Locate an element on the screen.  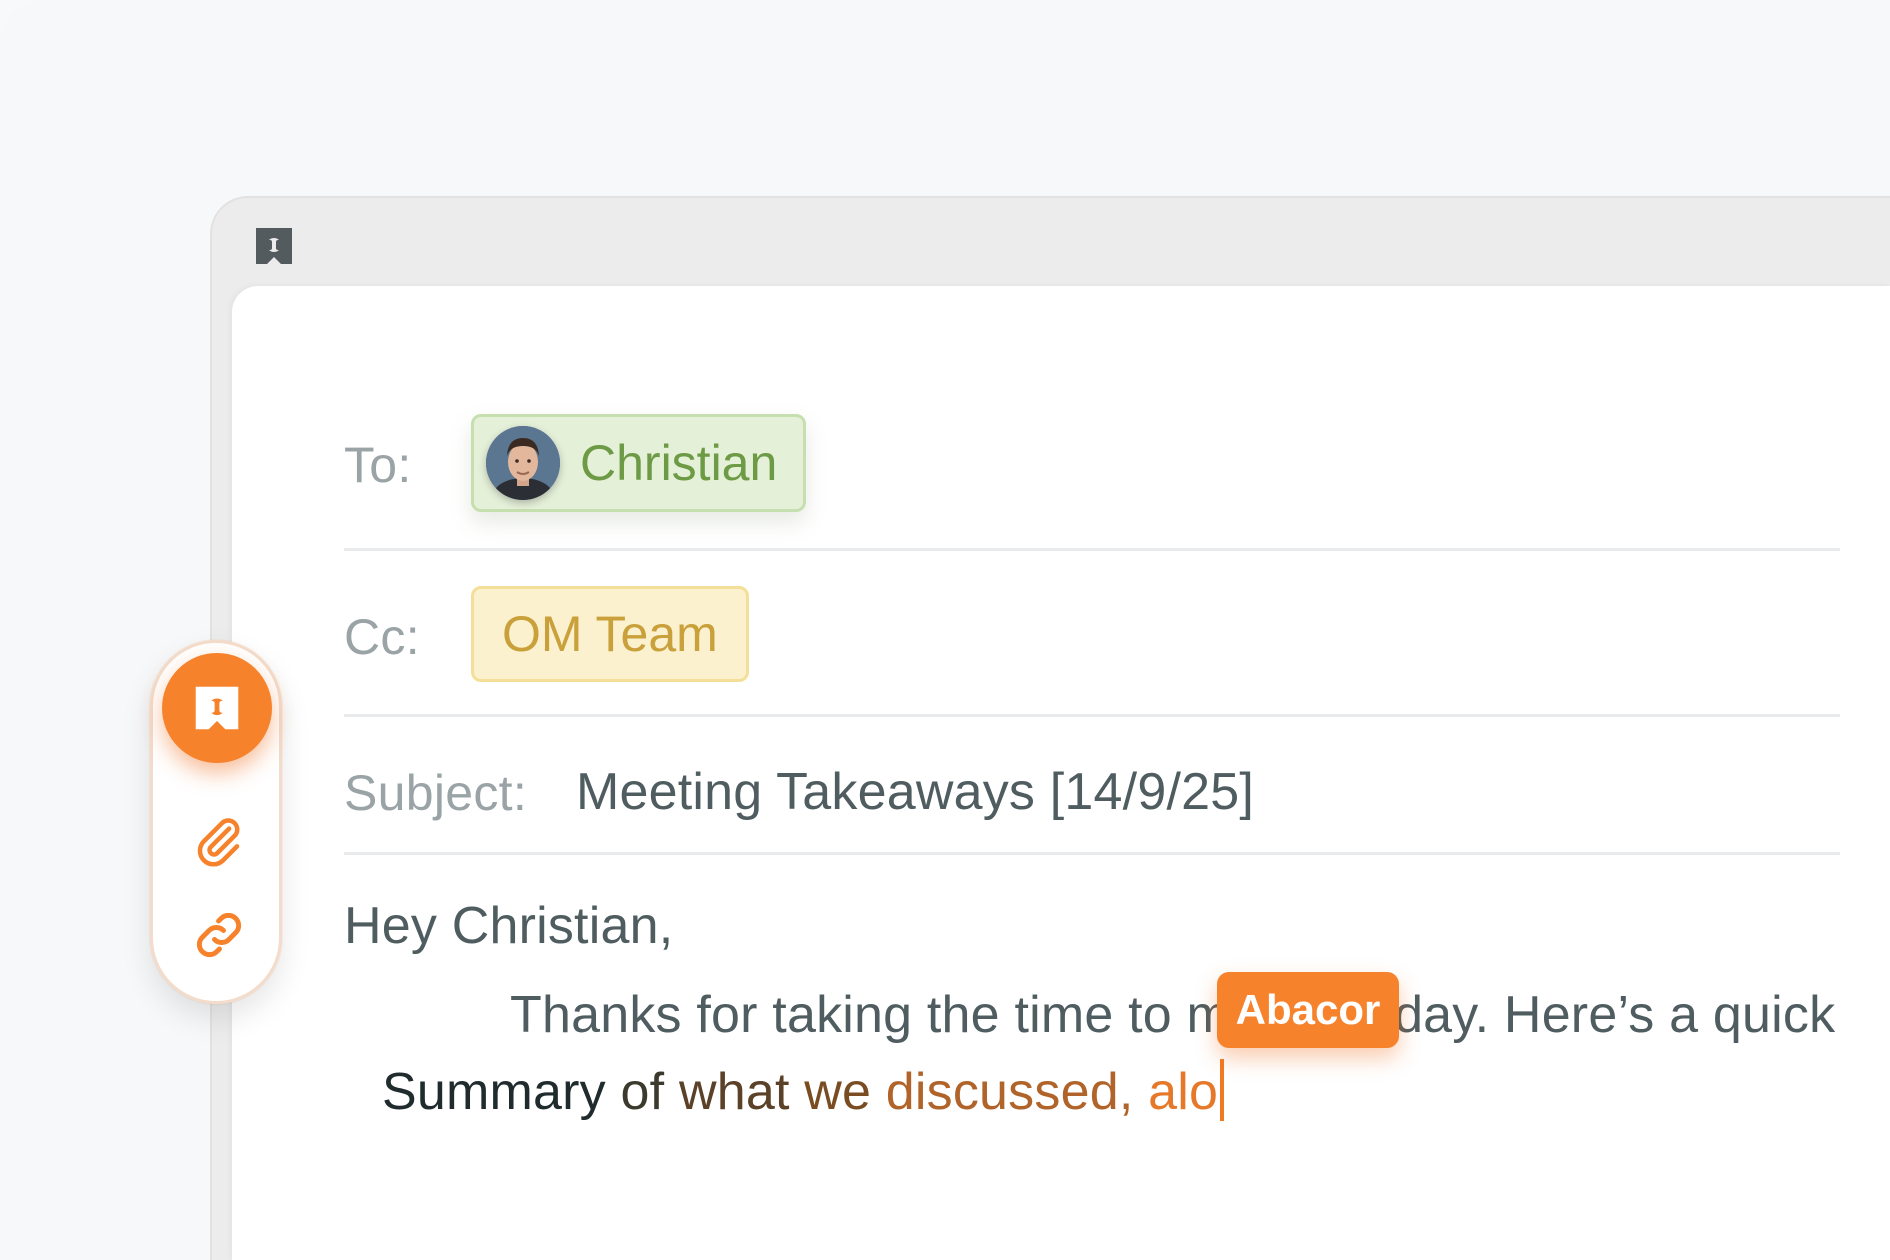
abacor-logo-icon is located at coordinates (217, 708).